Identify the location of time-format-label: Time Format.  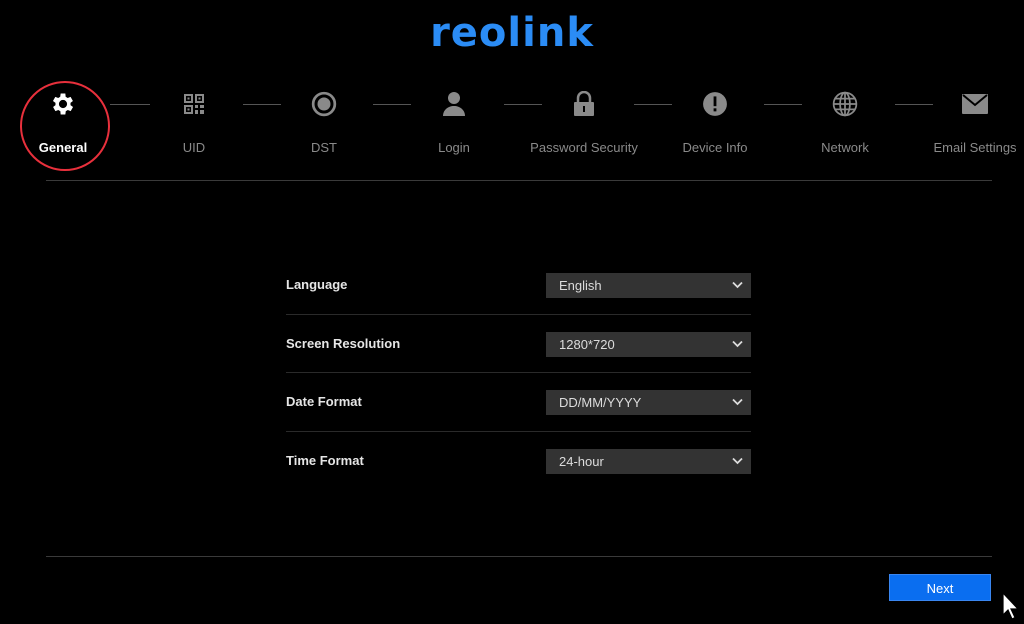
(325, 460).